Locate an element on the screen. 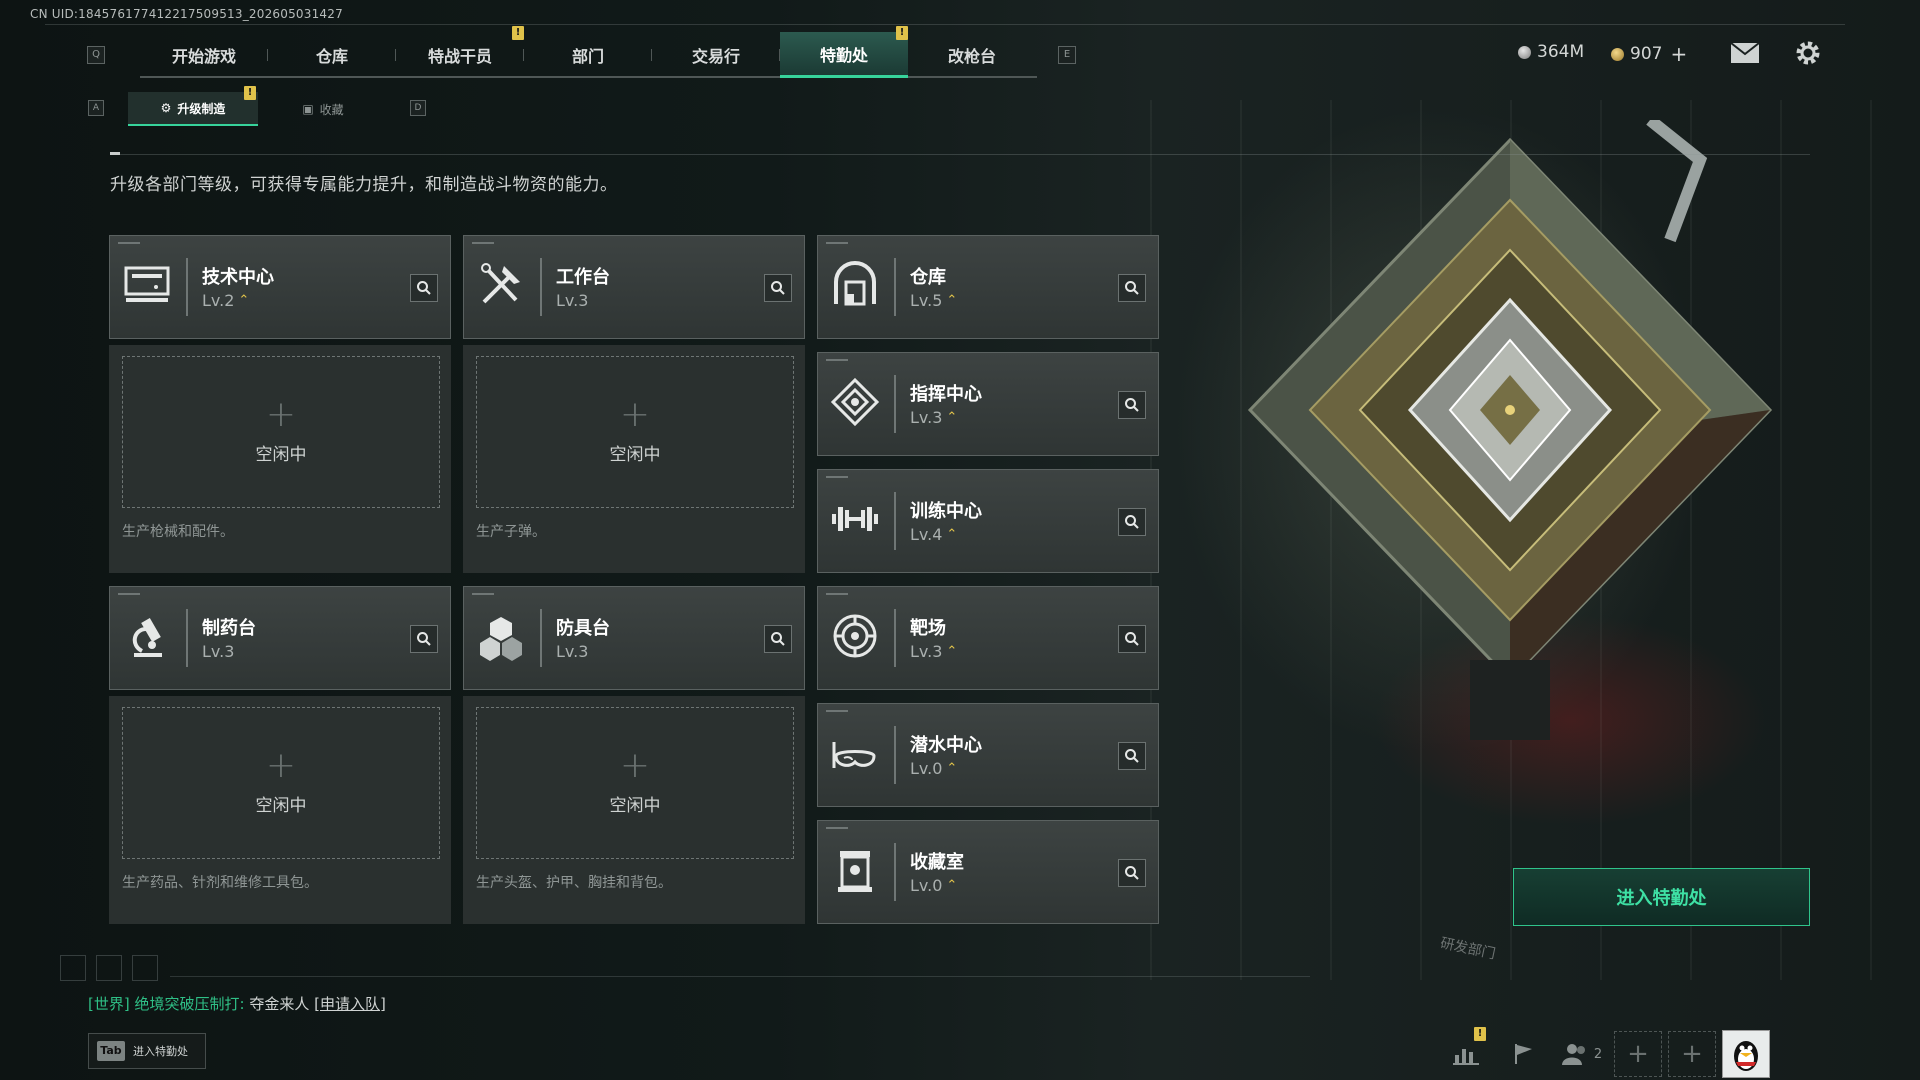 The height and width of the screenshot is (1080, 1920). flag-icon is located at coordinates (1524, 1054).